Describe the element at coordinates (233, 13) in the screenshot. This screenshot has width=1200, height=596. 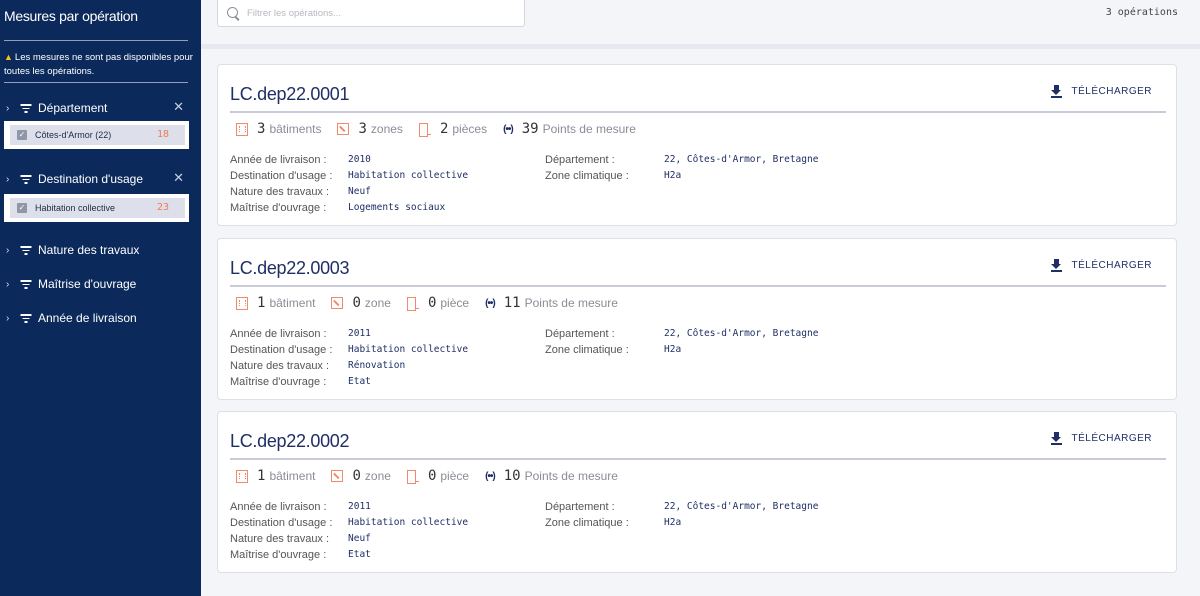
I see `search-icon` at that location.